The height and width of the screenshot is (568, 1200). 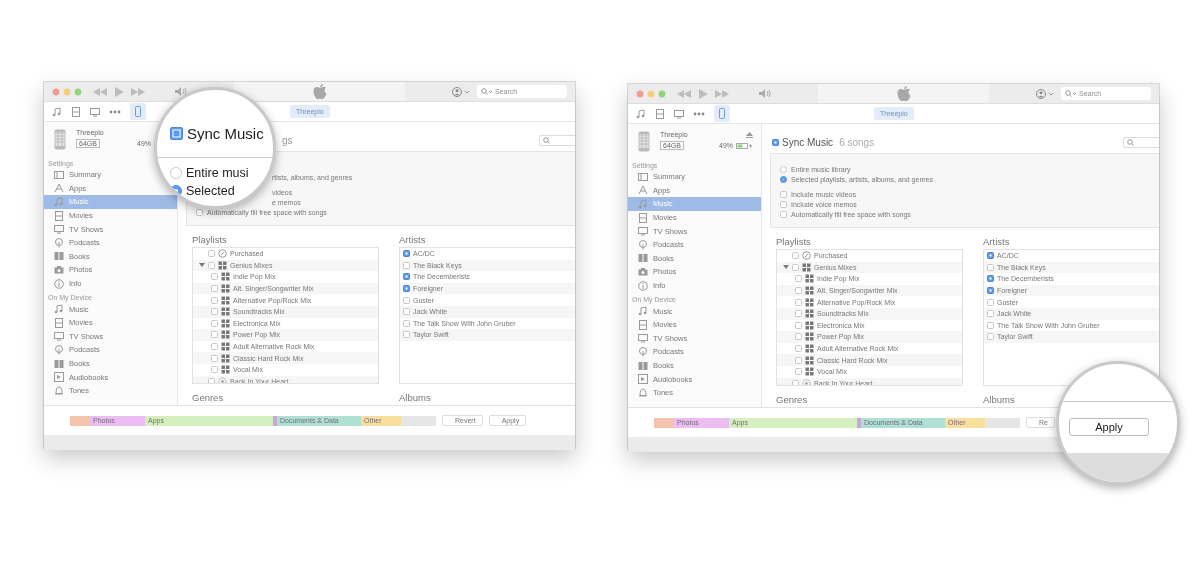 I want to click on eject-icon, so click(x=749, y=134).